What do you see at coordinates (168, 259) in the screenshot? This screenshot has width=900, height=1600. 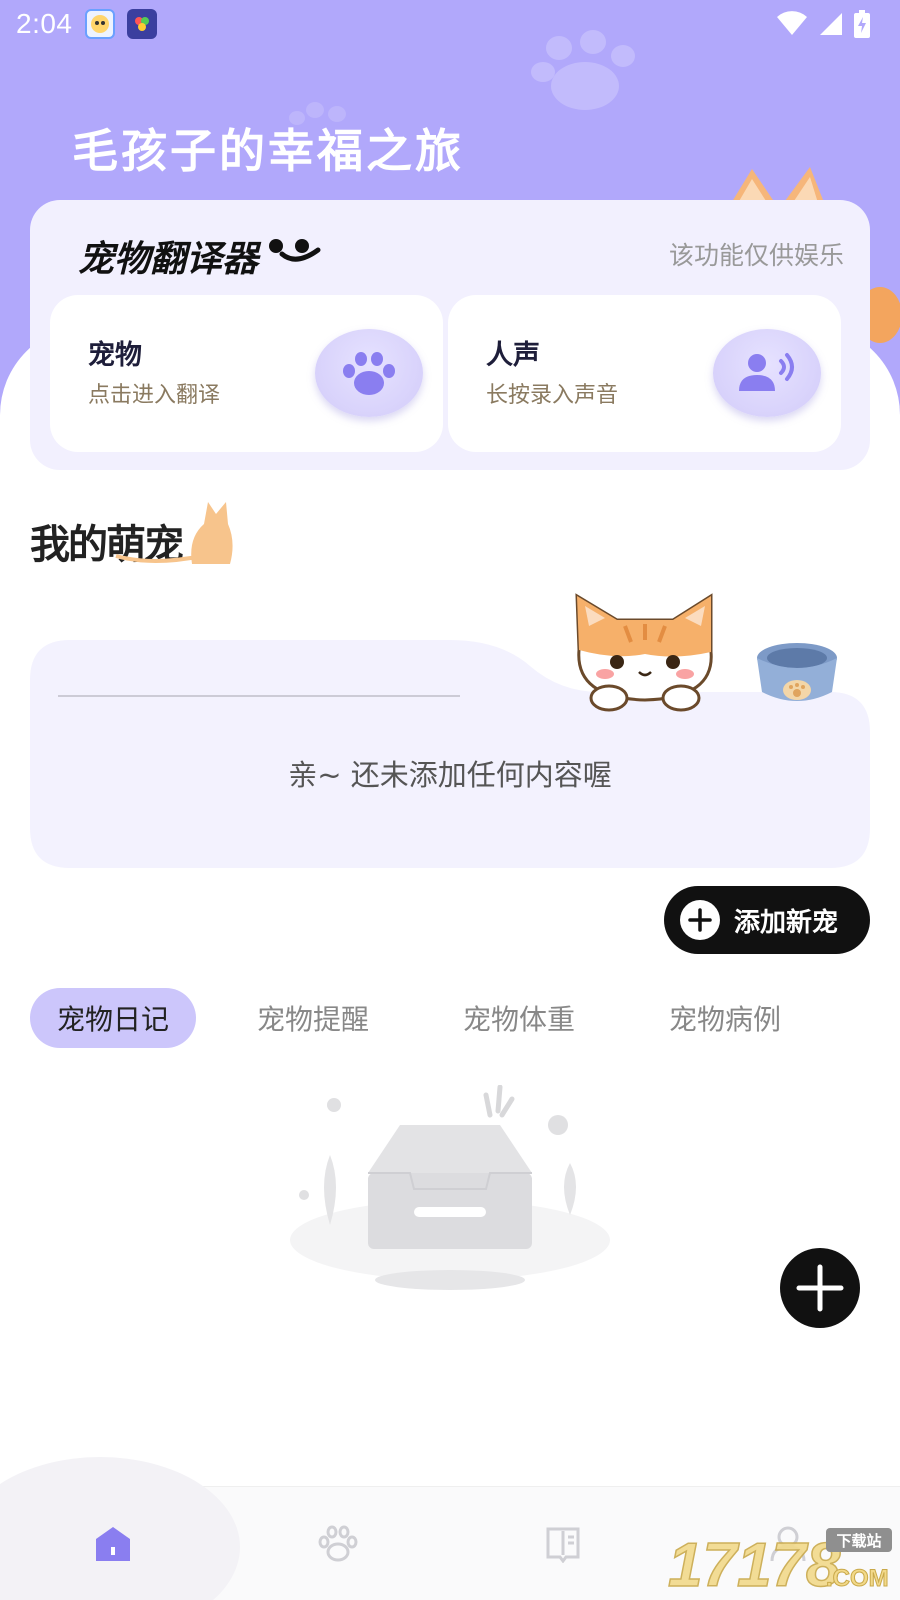 I see `translator-title: 宠物翻译器` at bounding box center [168, 259].